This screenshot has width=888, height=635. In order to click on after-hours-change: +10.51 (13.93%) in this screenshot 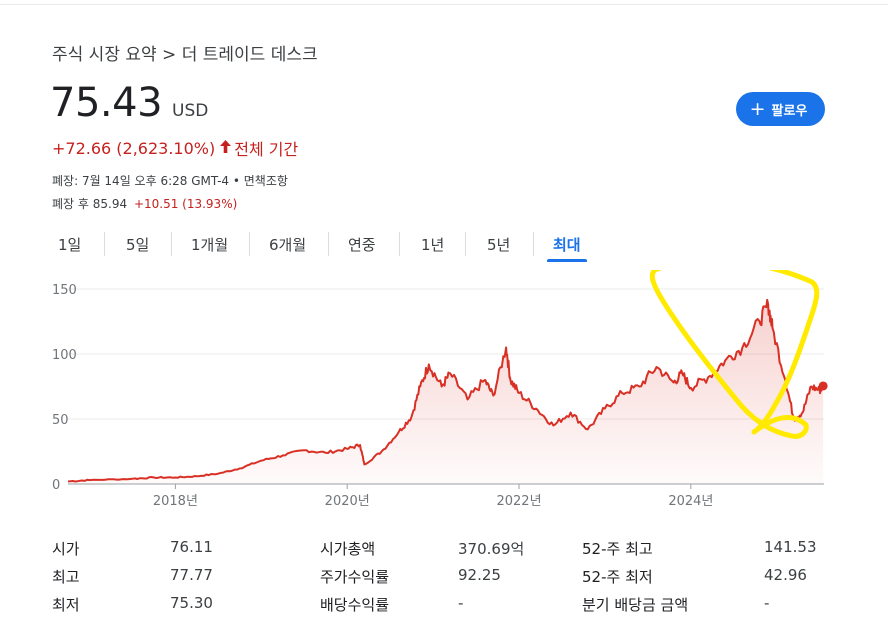, I will do `click(185, 204)`.